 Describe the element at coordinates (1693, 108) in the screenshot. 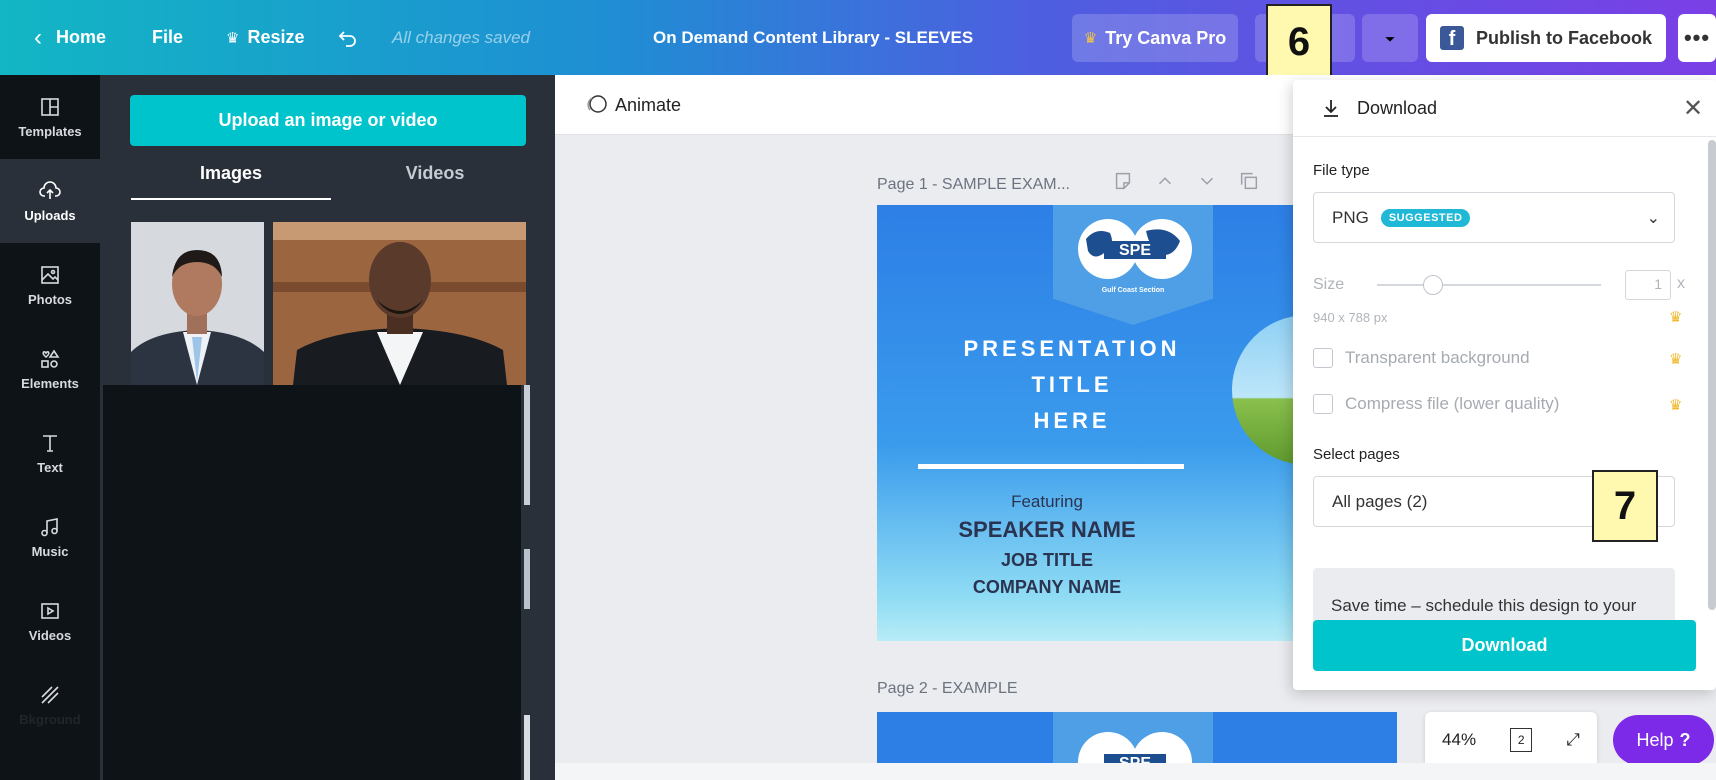

I see `close-icon: ✕` at that location.